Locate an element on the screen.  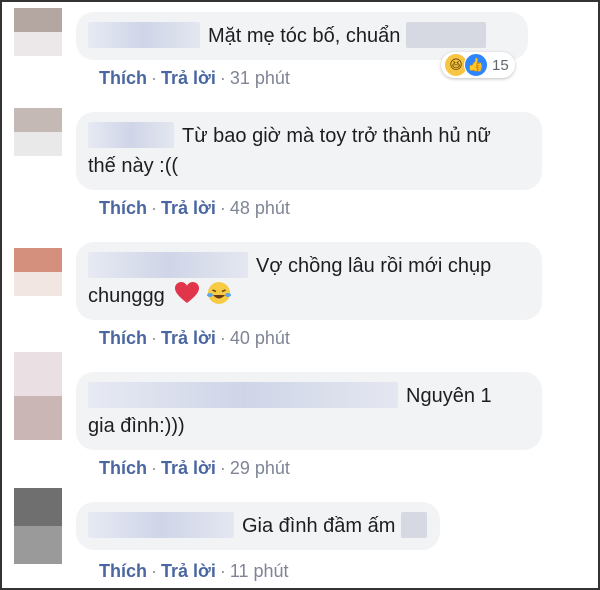
comment-text-line-2: thế này :(( is located at coordinates (133, 166).